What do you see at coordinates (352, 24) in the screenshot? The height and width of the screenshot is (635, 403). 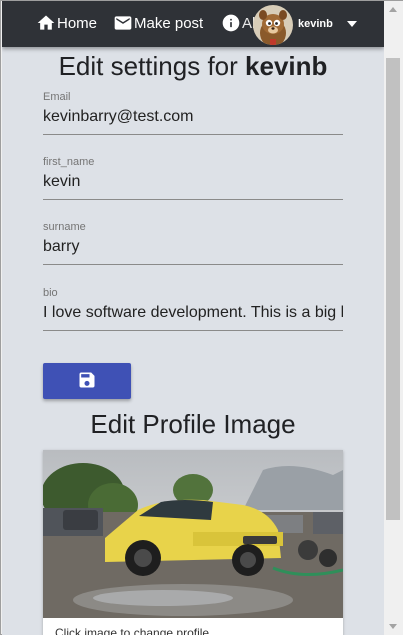 I see `caret-down-icon` at bounding box center [352, 24].